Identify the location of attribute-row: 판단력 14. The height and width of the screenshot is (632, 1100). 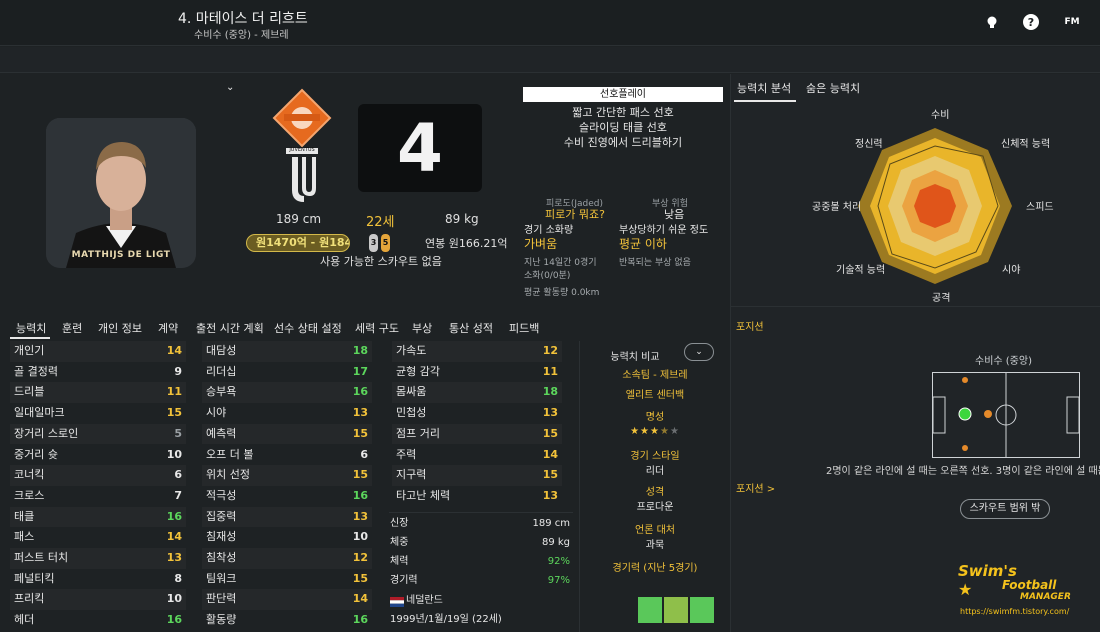
(287, 599).